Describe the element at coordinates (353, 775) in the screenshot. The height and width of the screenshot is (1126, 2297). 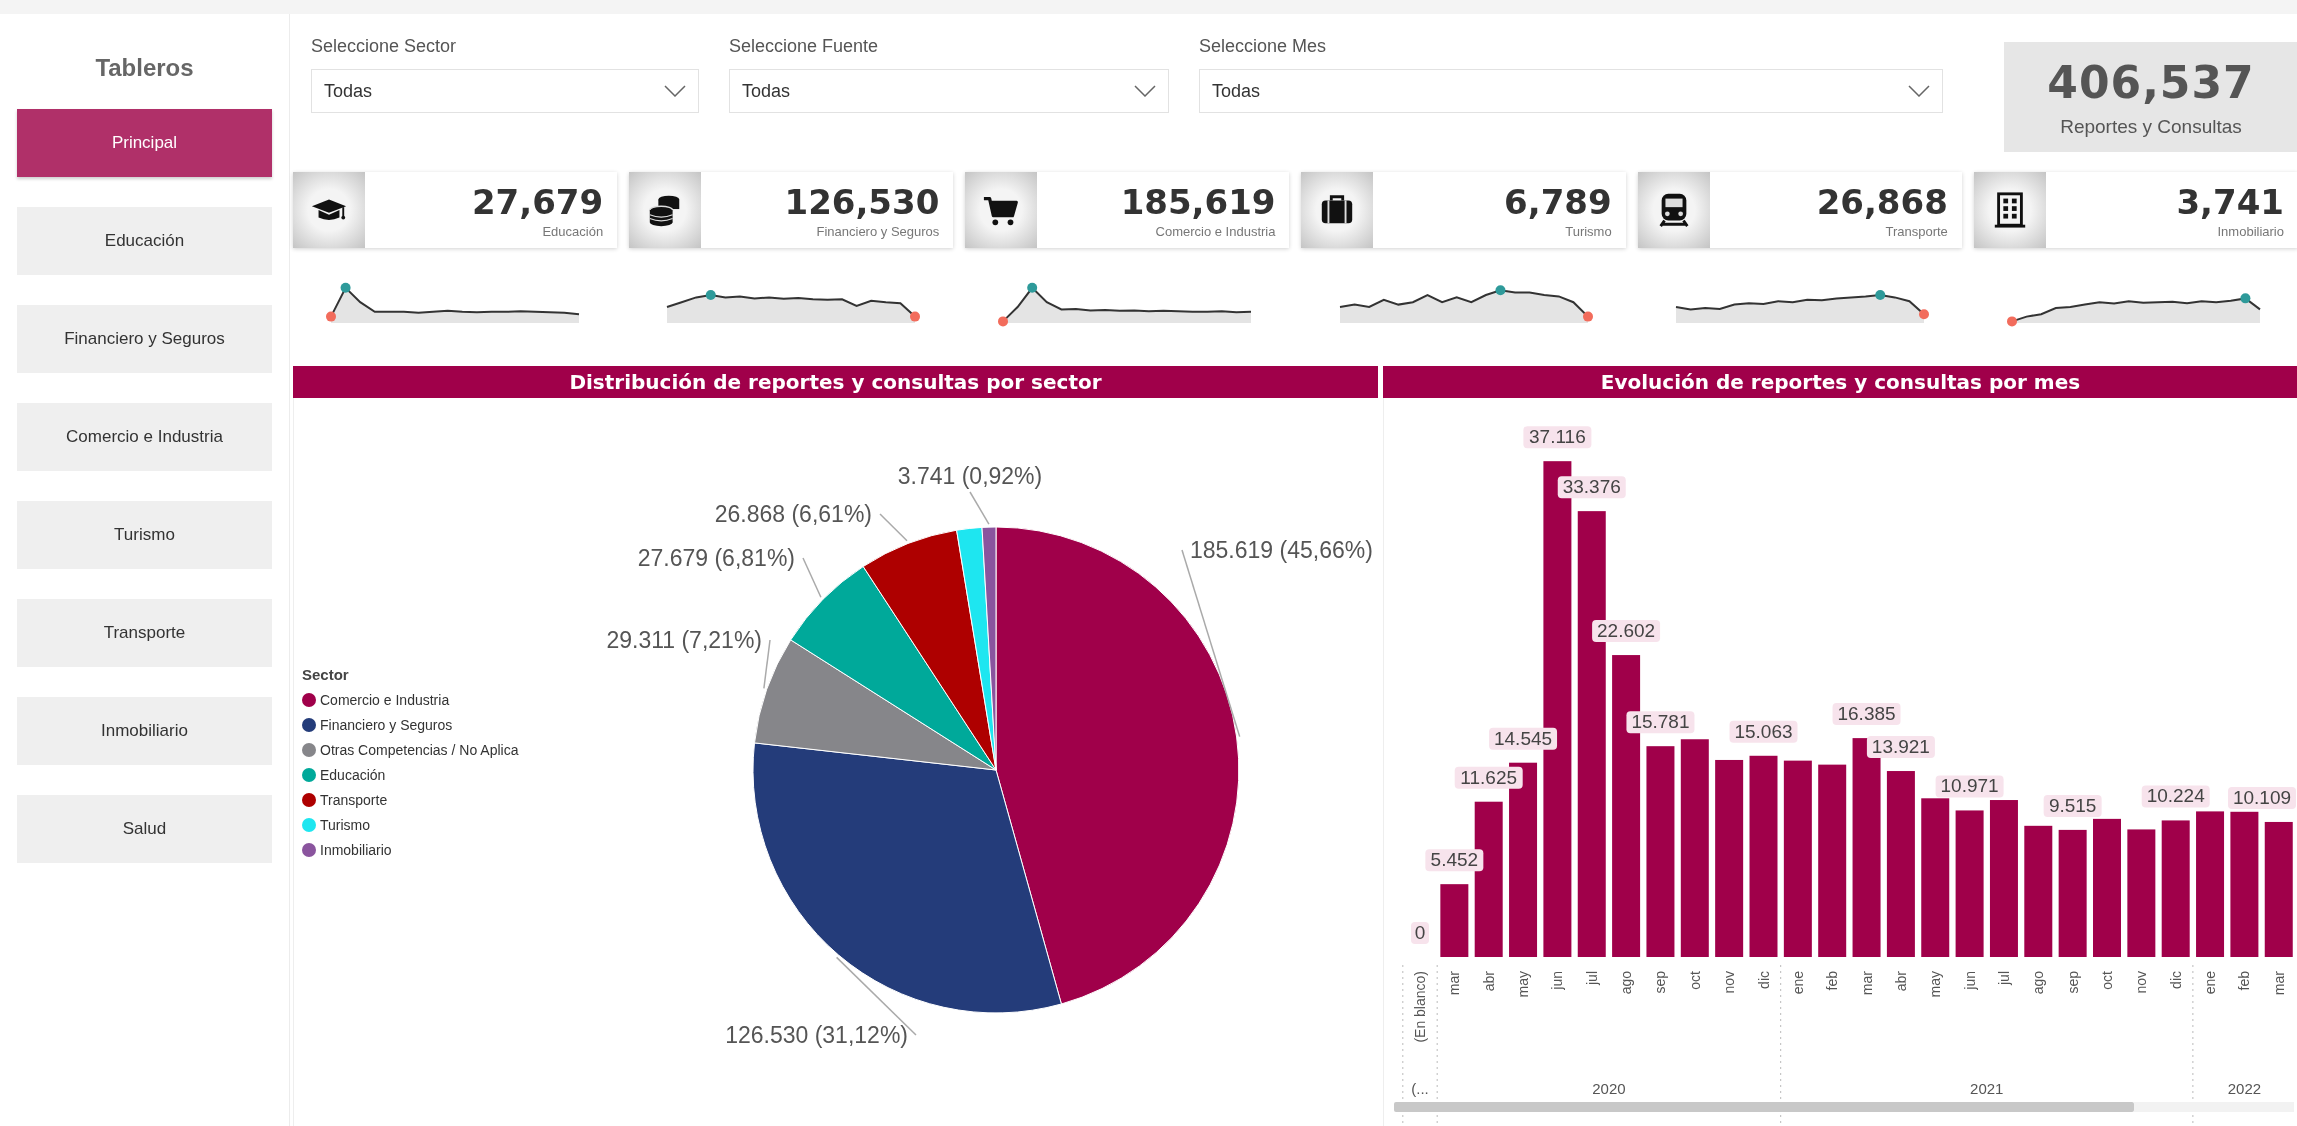
I see `legend-label: Educación` at that location.